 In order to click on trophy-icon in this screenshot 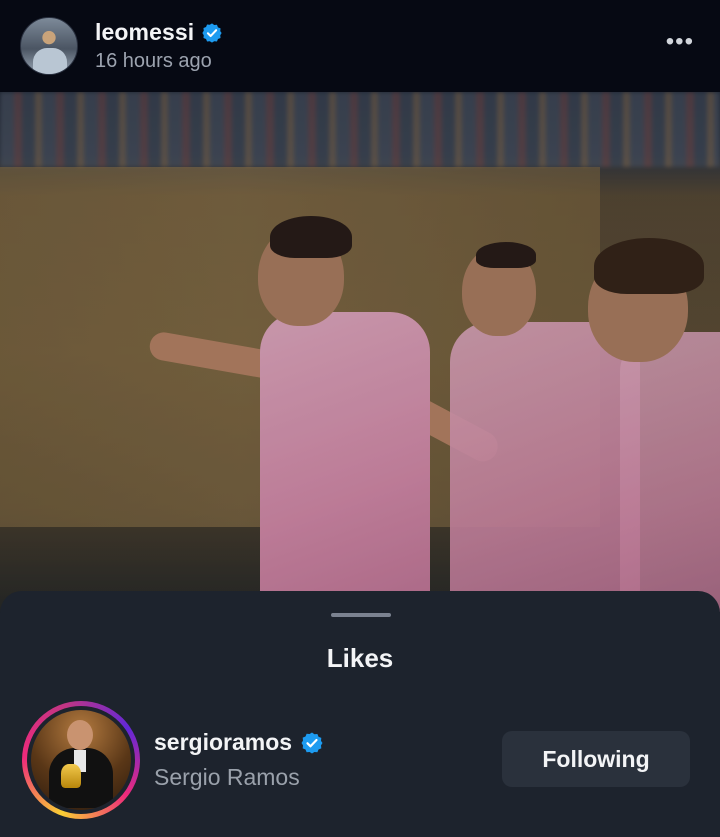, I will do `click(71, 776)`.